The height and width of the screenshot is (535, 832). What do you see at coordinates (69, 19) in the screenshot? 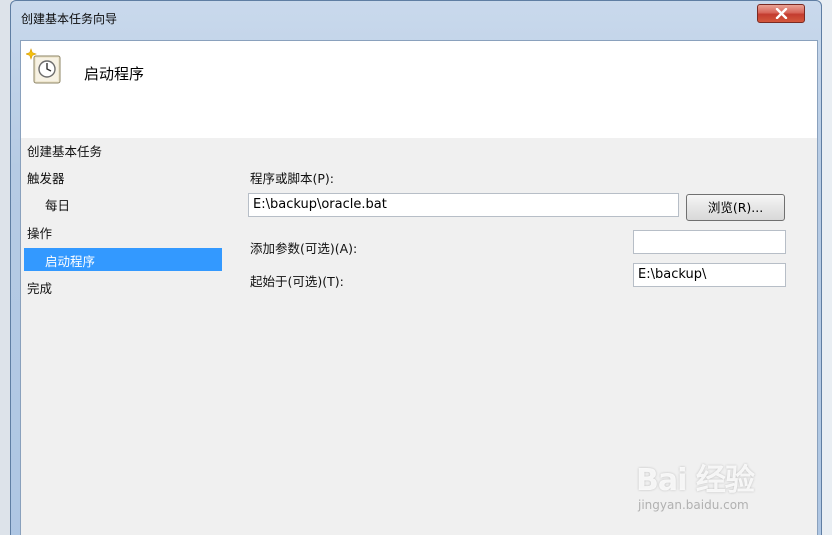
I see `window-title: 创建基本任务向导` at bounding box center [69, 19].